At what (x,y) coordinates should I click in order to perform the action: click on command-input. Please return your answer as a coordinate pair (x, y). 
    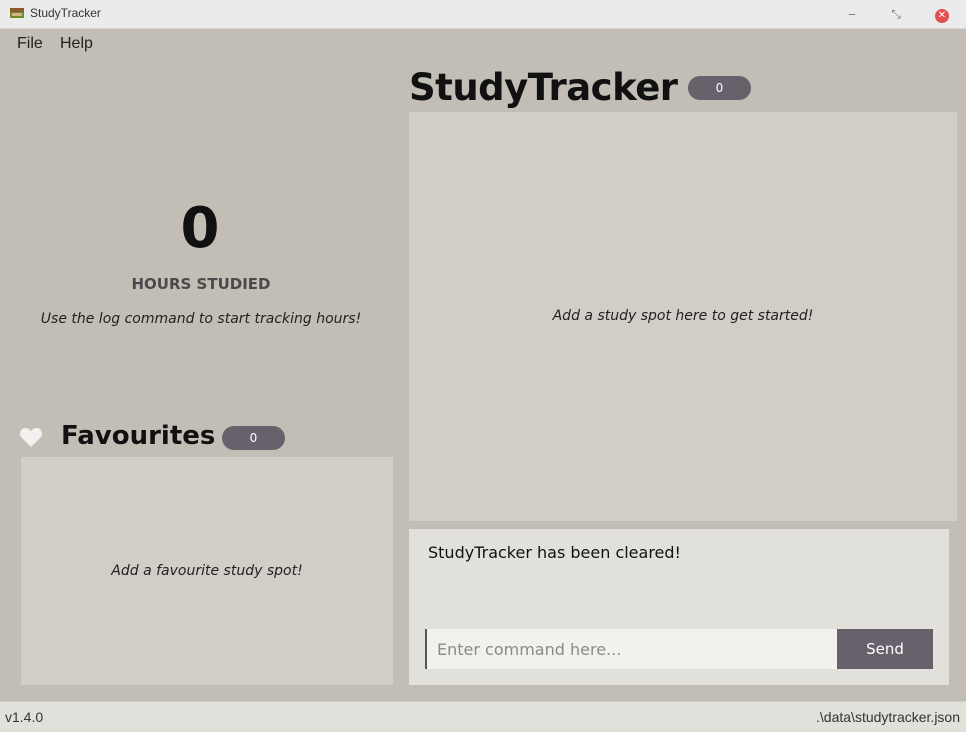
    Looking at the image, I should click on (631, 649).